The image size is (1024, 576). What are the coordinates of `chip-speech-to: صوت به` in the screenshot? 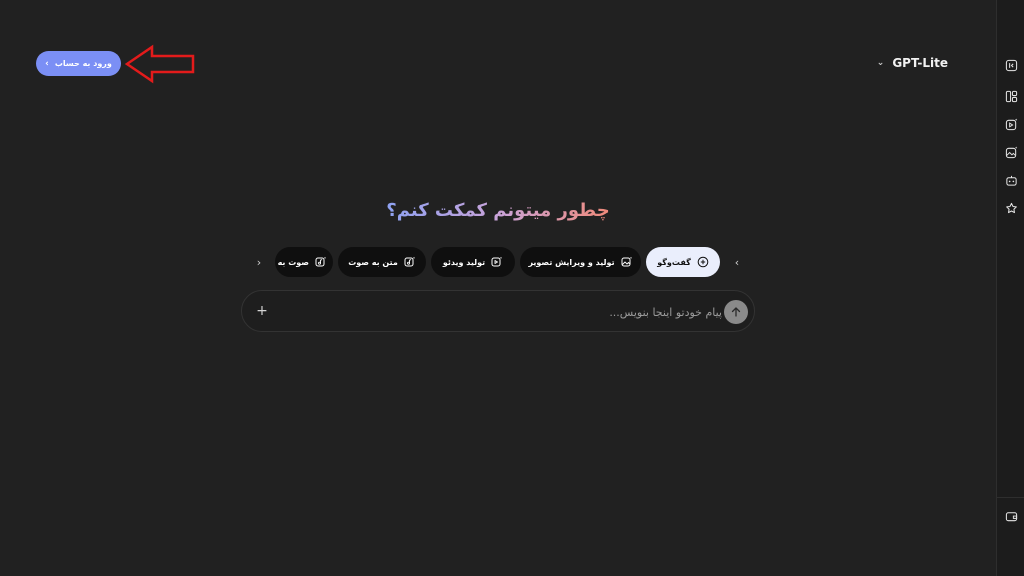 It's located at (304, 262).